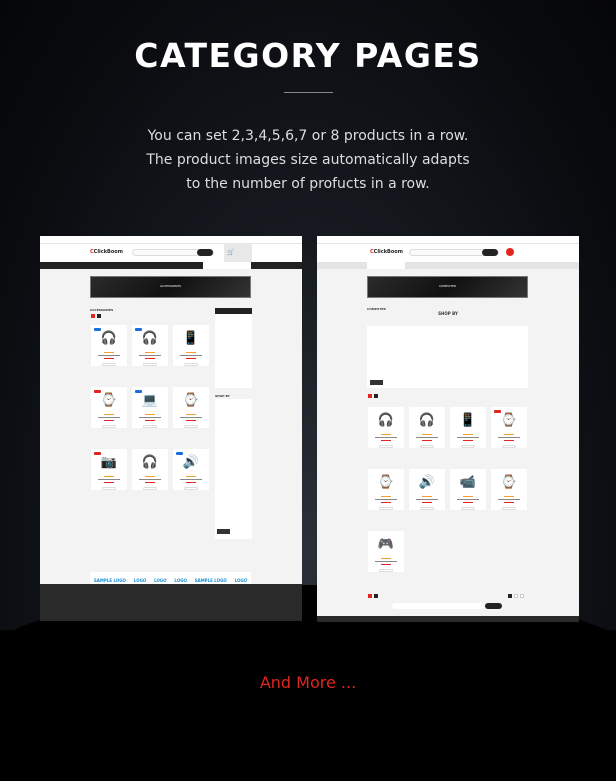  What do you see at coordinates (109, 462) in the screenshot?
I see `product-image: 📷` at bounding box center [109, 462].